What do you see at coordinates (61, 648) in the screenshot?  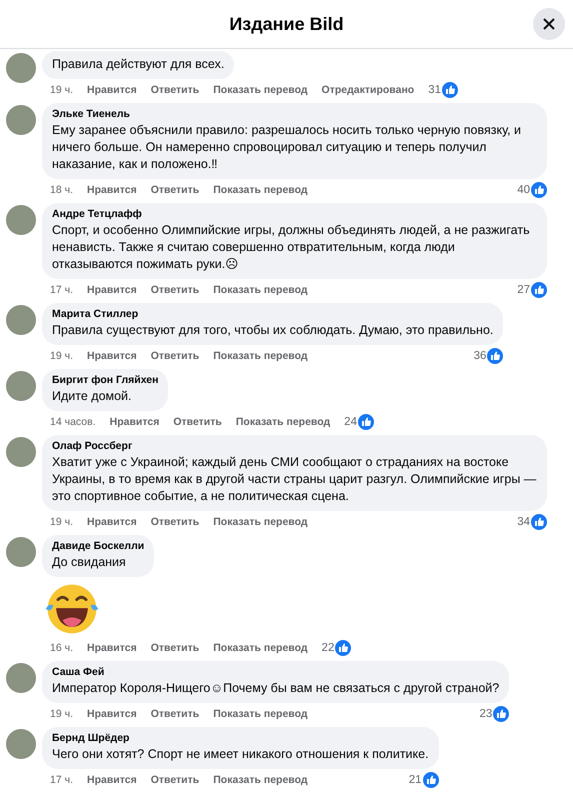 I see `comment-time: 16 ч.` at bounding box center [61, 648].